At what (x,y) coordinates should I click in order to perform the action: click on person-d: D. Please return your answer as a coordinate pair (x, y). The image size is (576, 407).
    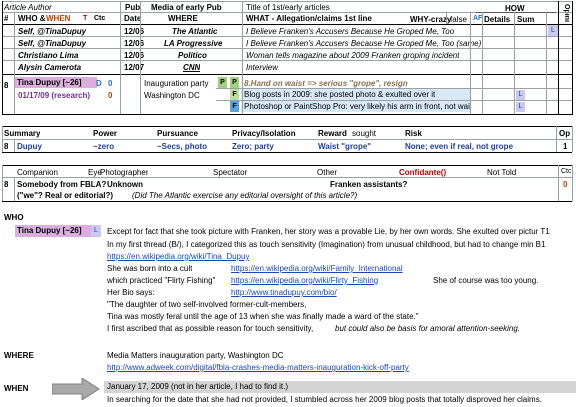
    Looking at the image, I should click on (99, 83).